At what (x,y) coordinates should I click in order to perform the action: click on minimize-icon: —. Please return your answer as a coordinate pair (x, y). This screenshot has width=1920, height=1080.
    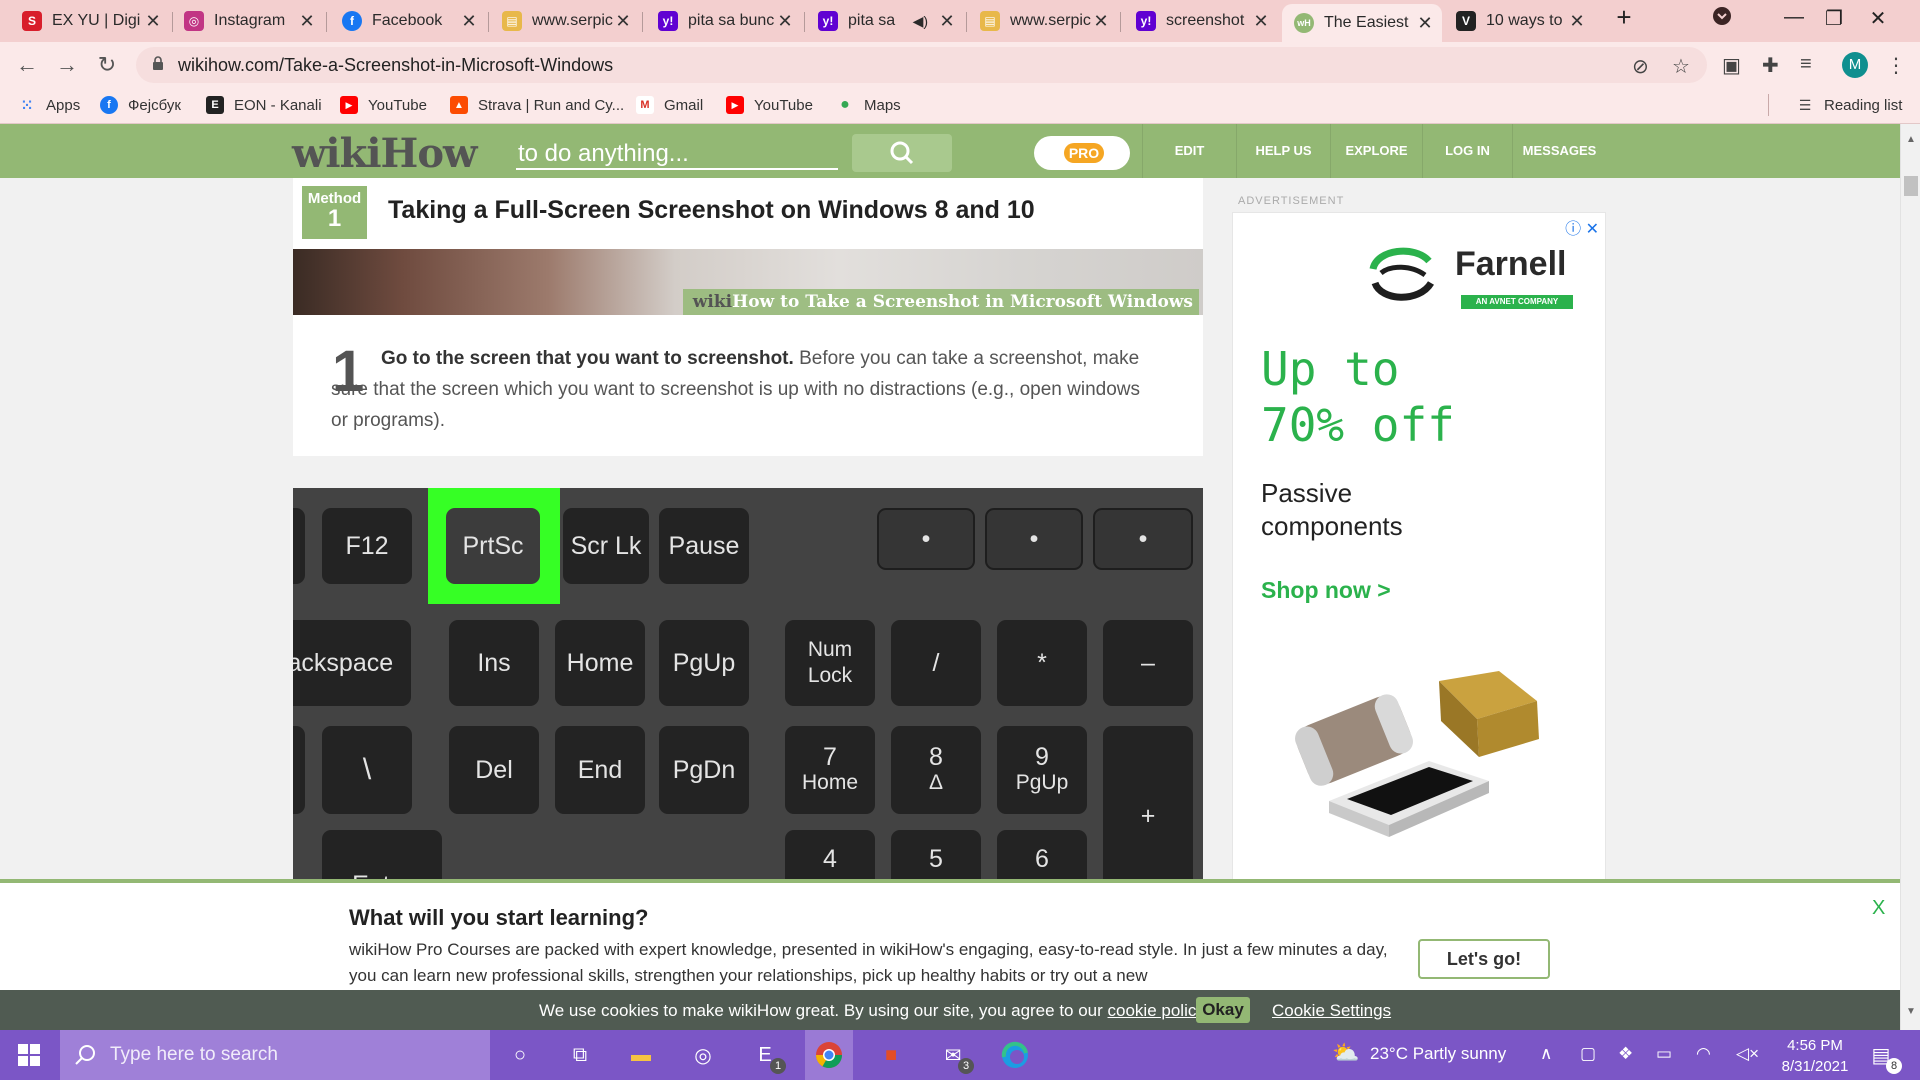
    Looking at the image, I should click on (1794, 17).